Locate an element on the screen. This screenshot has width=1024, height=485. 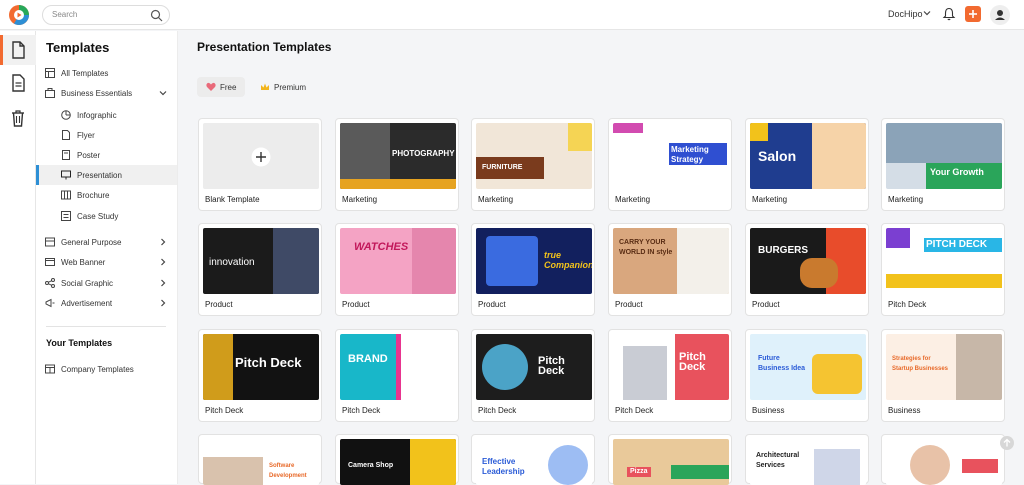
template-thumbnail: Software Development is located at coordinates (261, 462).